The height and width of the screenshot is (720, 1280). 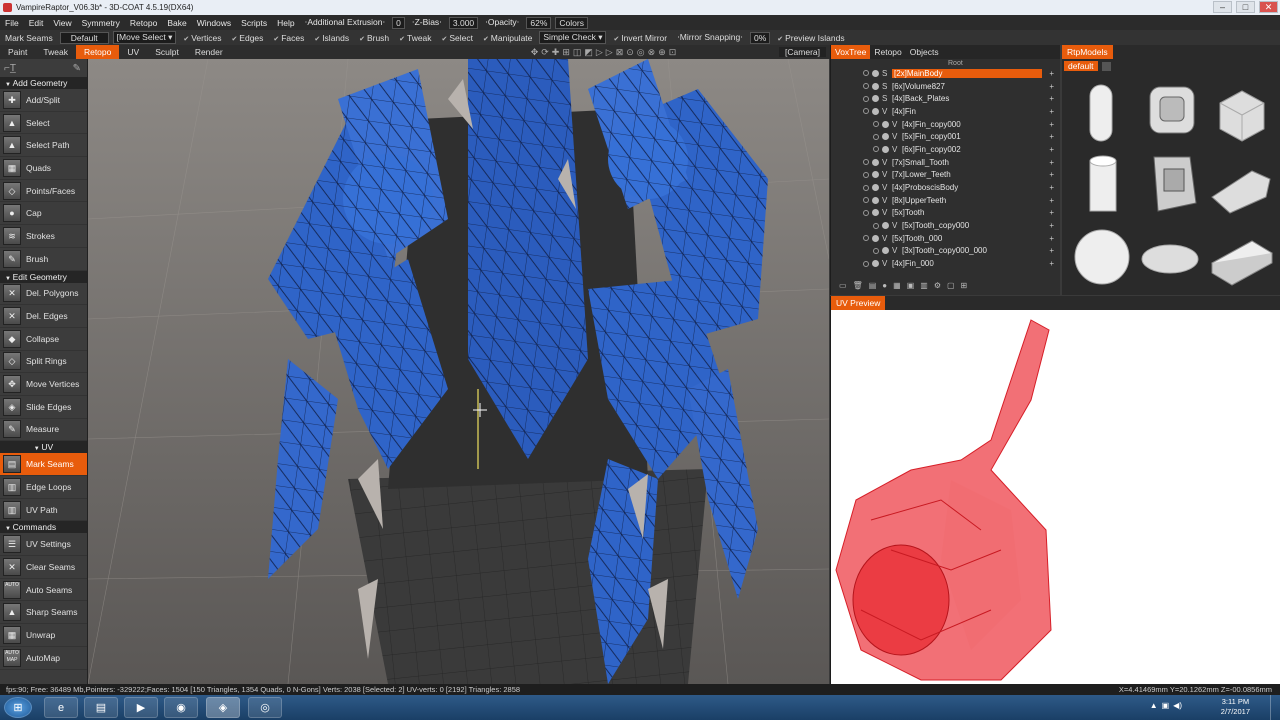 I want to click on layer-name: [8x]UpperTeeth, so click(x=919, y=200).